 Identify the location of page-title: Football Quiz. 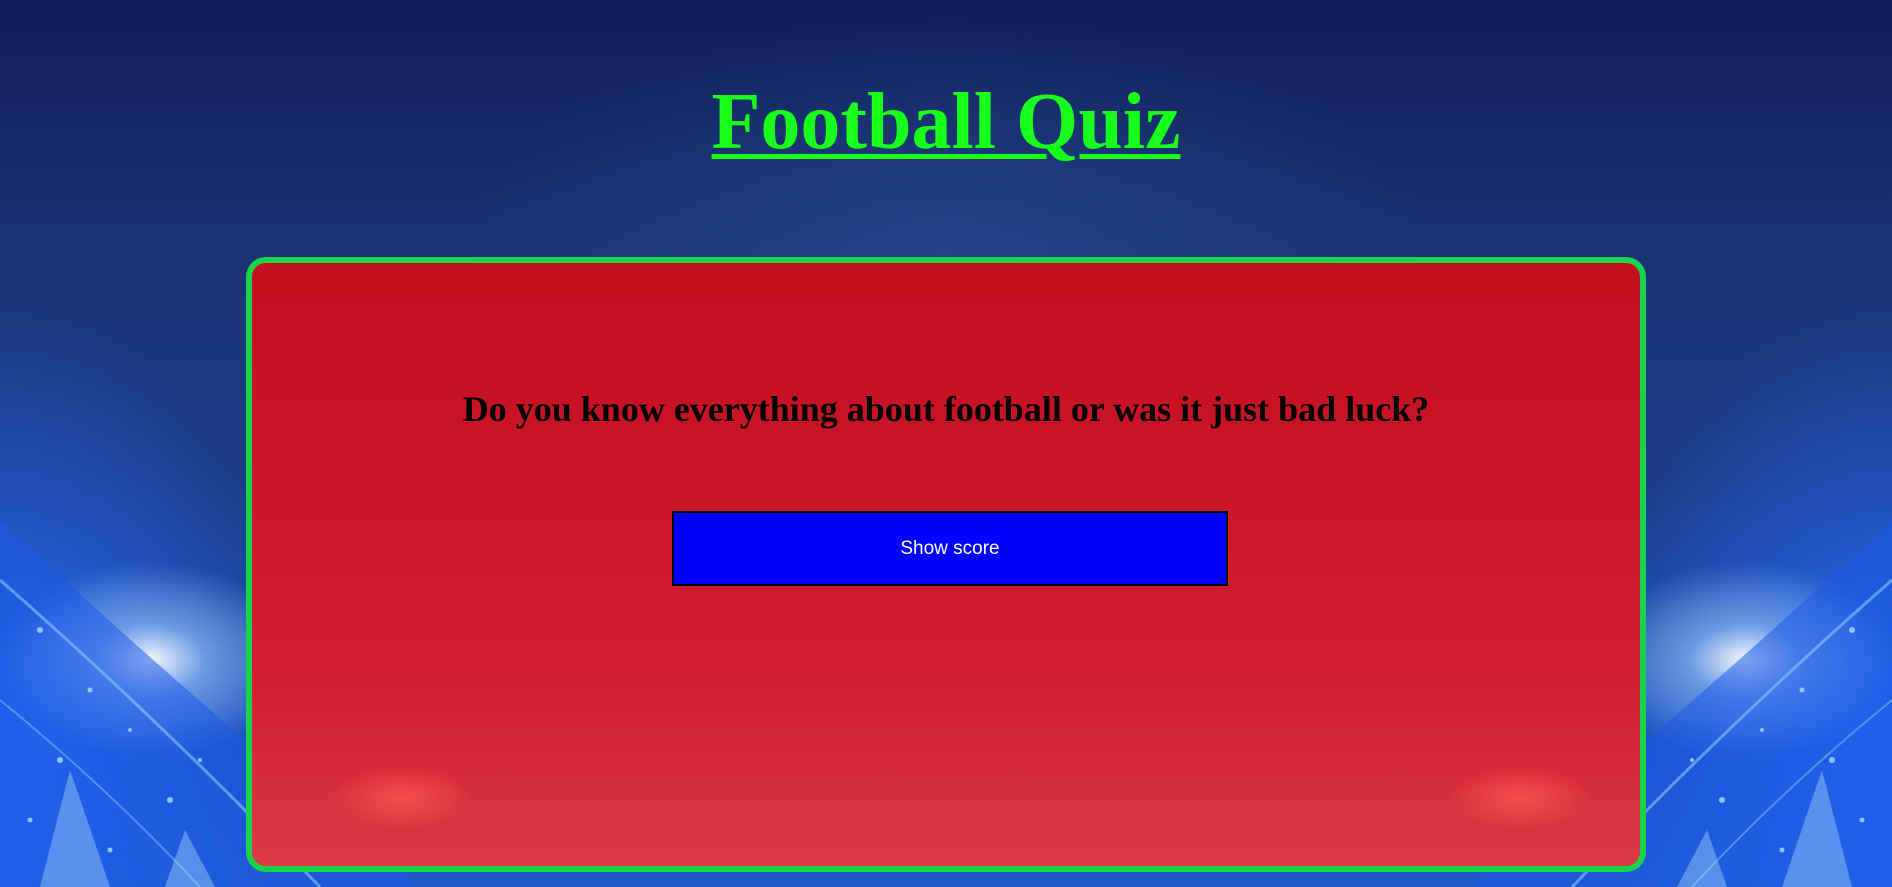
(946, 122).